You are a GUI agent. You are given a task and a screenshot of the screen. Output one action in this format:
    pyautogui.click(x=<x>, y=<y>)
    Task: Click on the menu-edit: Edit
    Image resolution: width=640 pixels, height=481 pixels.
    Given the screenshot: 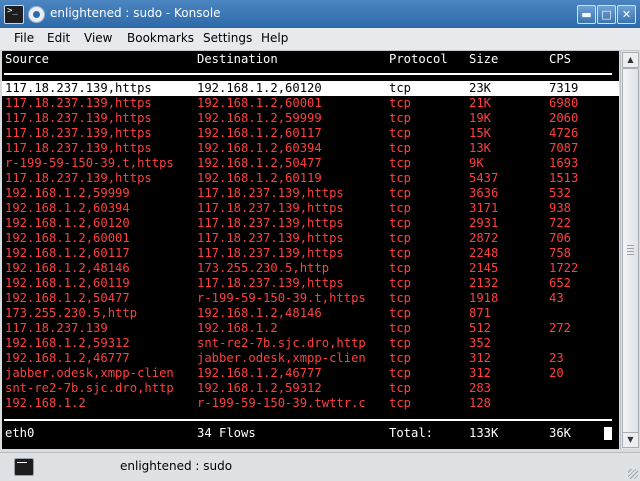 What is the action you would take?
    pyautogui.click(x=58, y=38)
    